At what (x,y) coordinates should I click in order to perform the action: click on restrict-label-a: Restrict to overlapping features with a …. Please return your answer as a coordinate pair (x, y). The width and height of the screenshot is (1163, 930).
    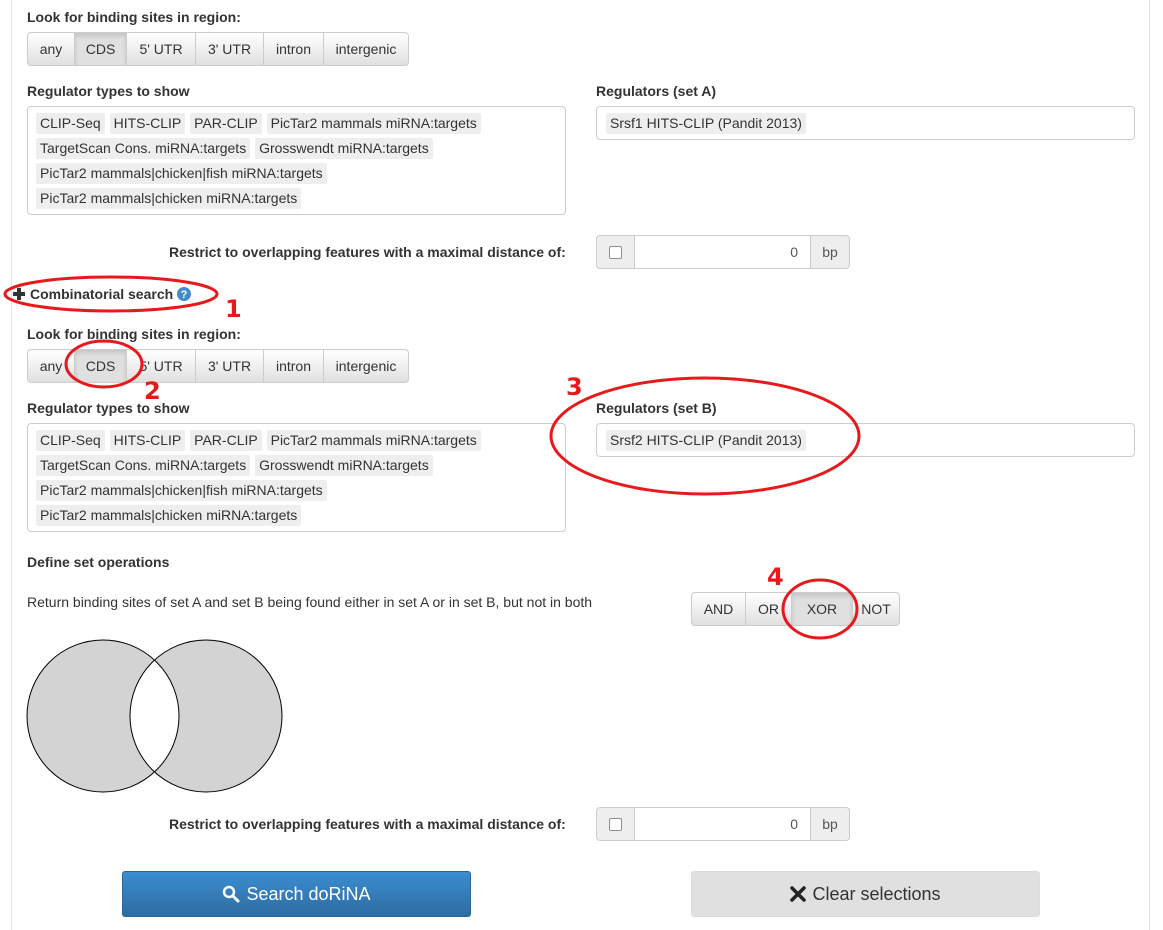
    Looking at the image, I should click on (367, 252).